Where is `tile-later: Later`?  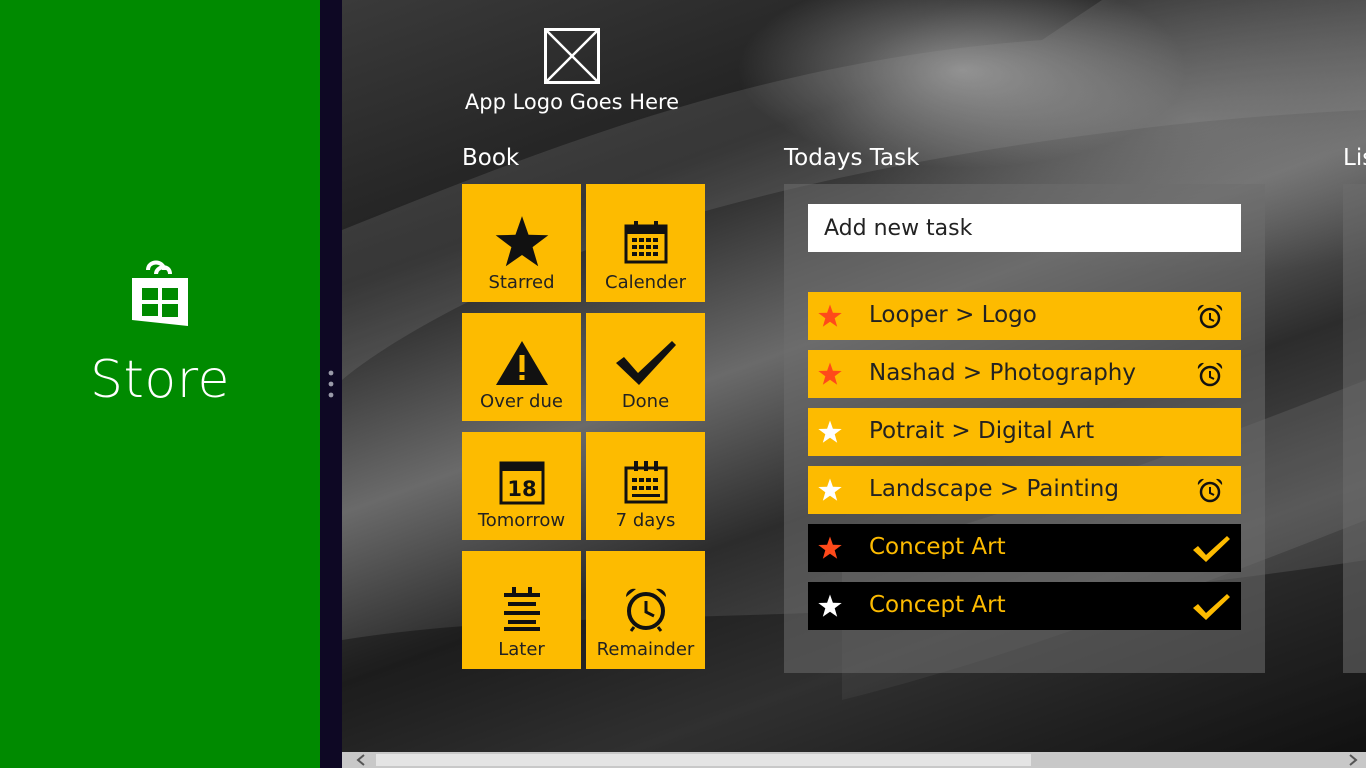
tile-later: Later is located at coordinates (521, 610).